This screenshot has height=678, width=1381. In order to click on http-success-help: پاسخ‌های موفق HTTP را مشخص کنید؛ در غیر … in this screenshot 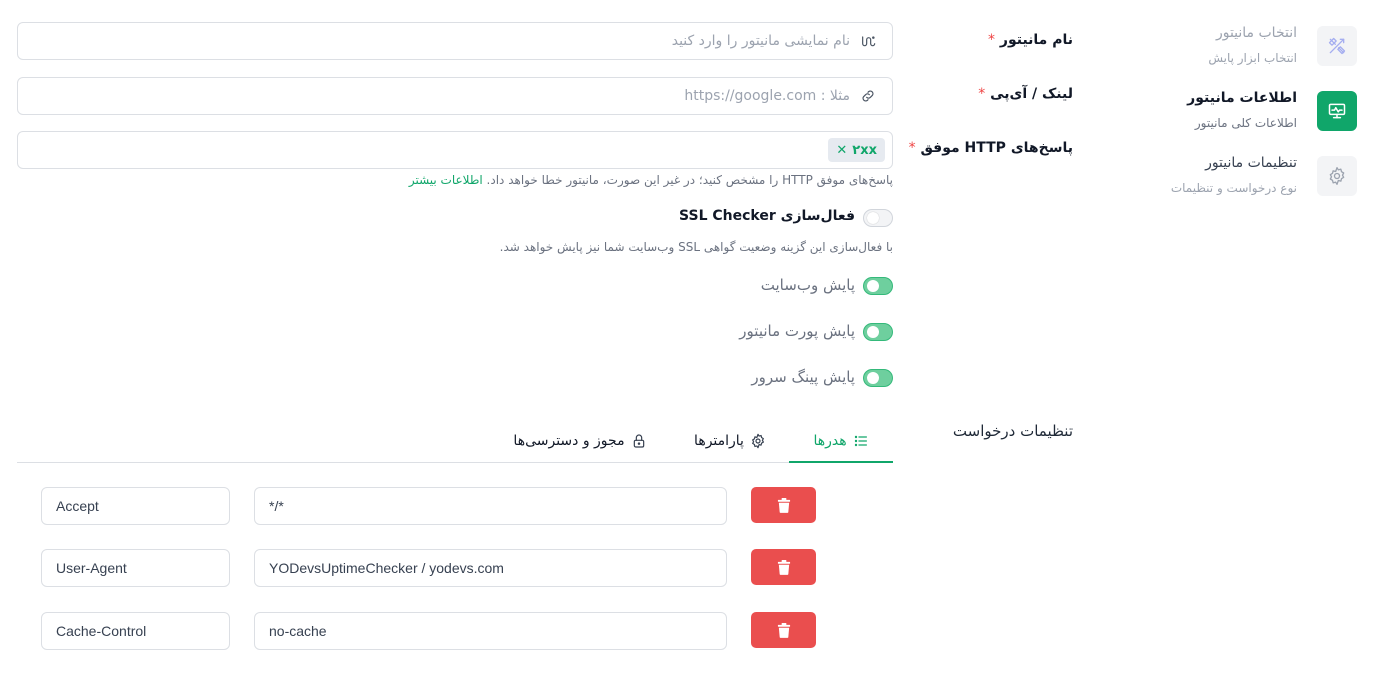, I will do `click(651, 180)`.